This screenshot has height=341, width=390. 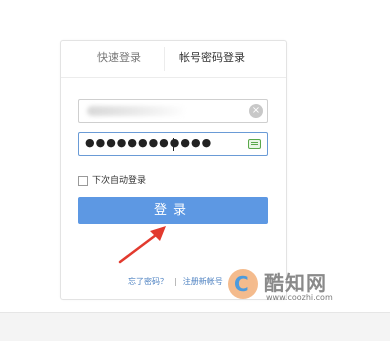 What do you see at coordinates (119, 181) in the screenshot?
I see `remember-label: 下次自动登录` at bounding box center [119, 181].